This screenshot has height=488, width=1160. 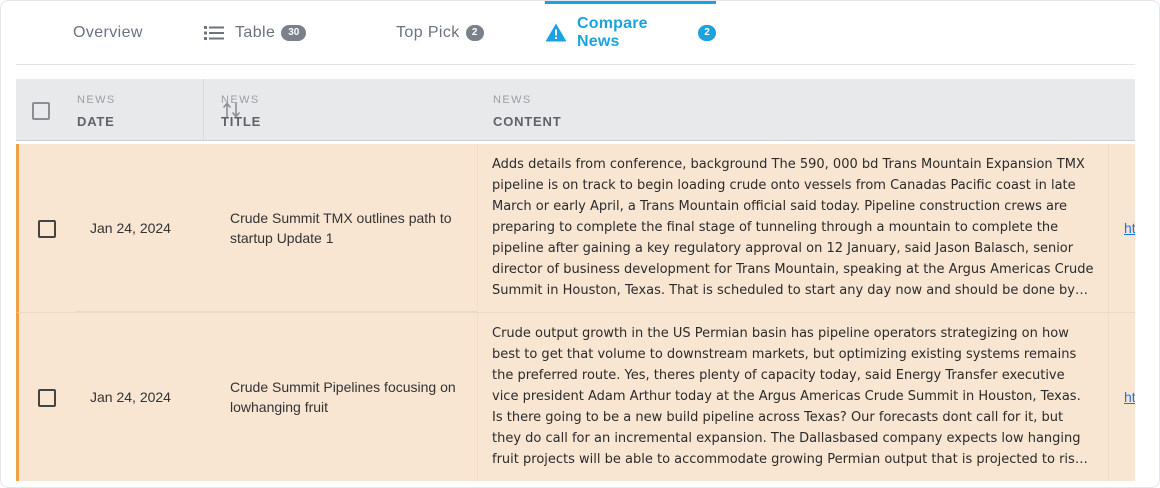 What do you see at coordinates (428, 32) in the screenshot?
I see `tab-label: Top Pick` at bounding box center [428, 32].